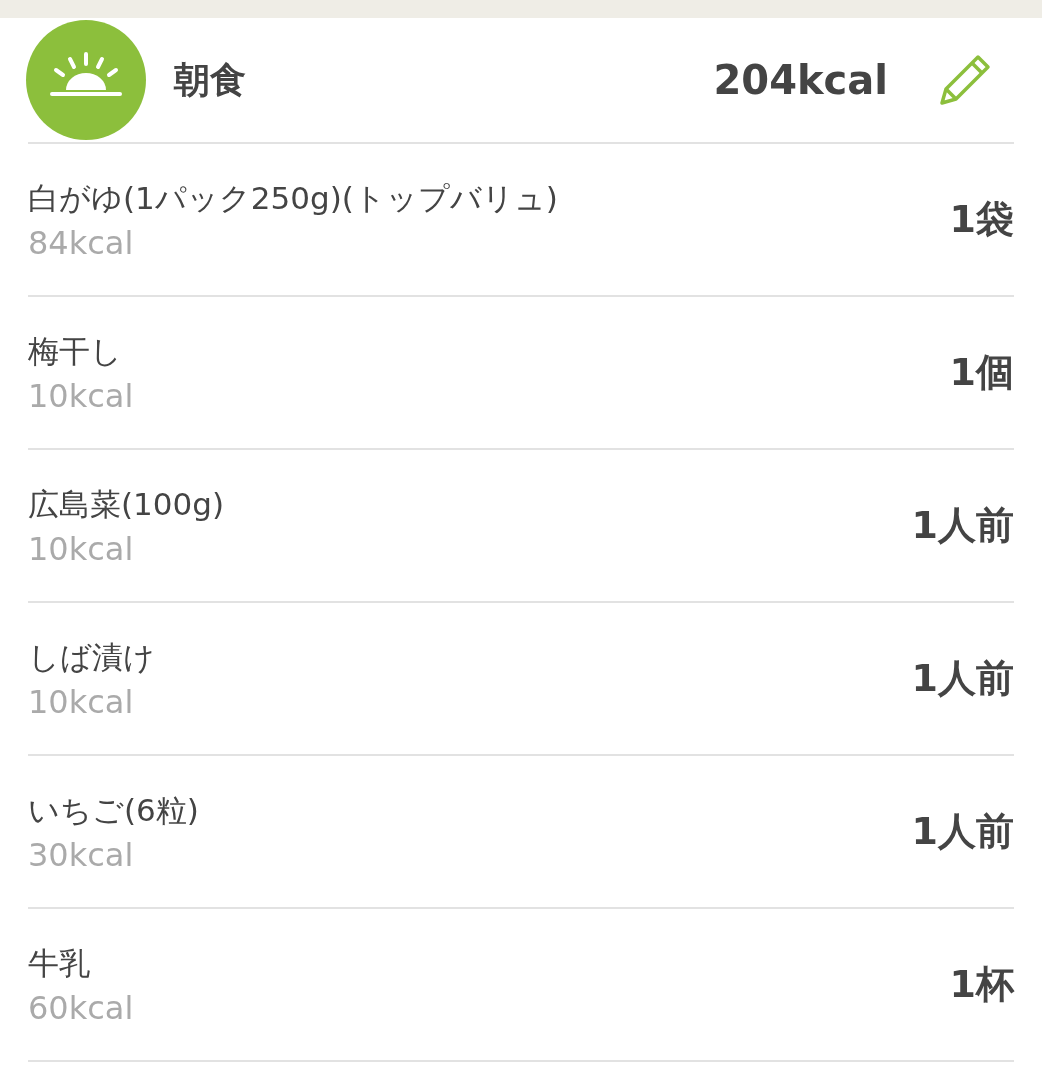  What do you see at coordinates (81, 242) in the screenshot?
I see `food-kcal: 84kcal` at bounding box center [81, 242].